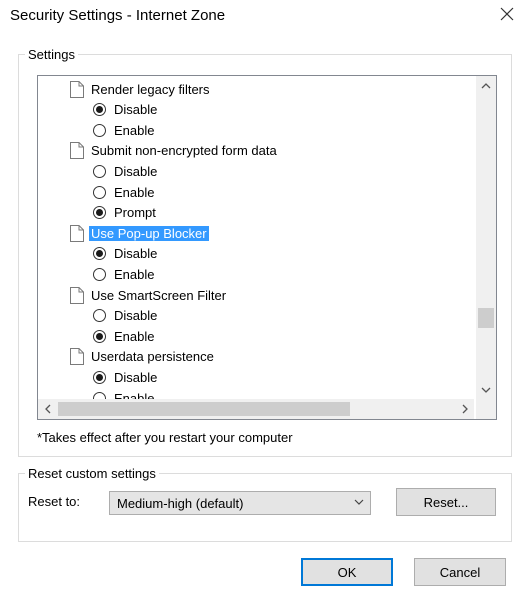 The height and width of the screenshot is (593, 528). I want to click on scroll-left-button, so click(47, 409).